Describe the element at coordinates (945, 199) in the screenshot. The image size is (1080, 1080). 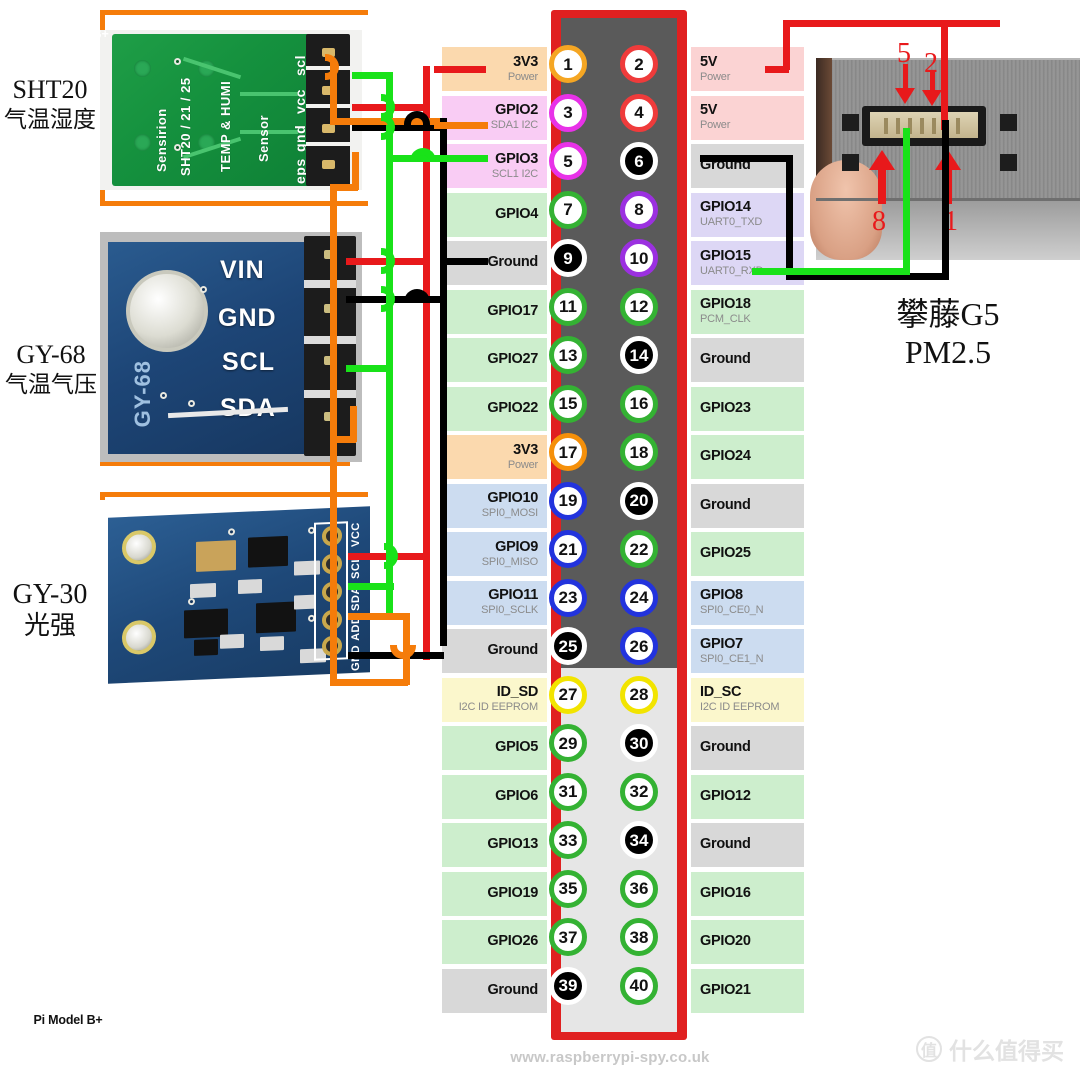
I see `wire-black-pm25-up` at that location.